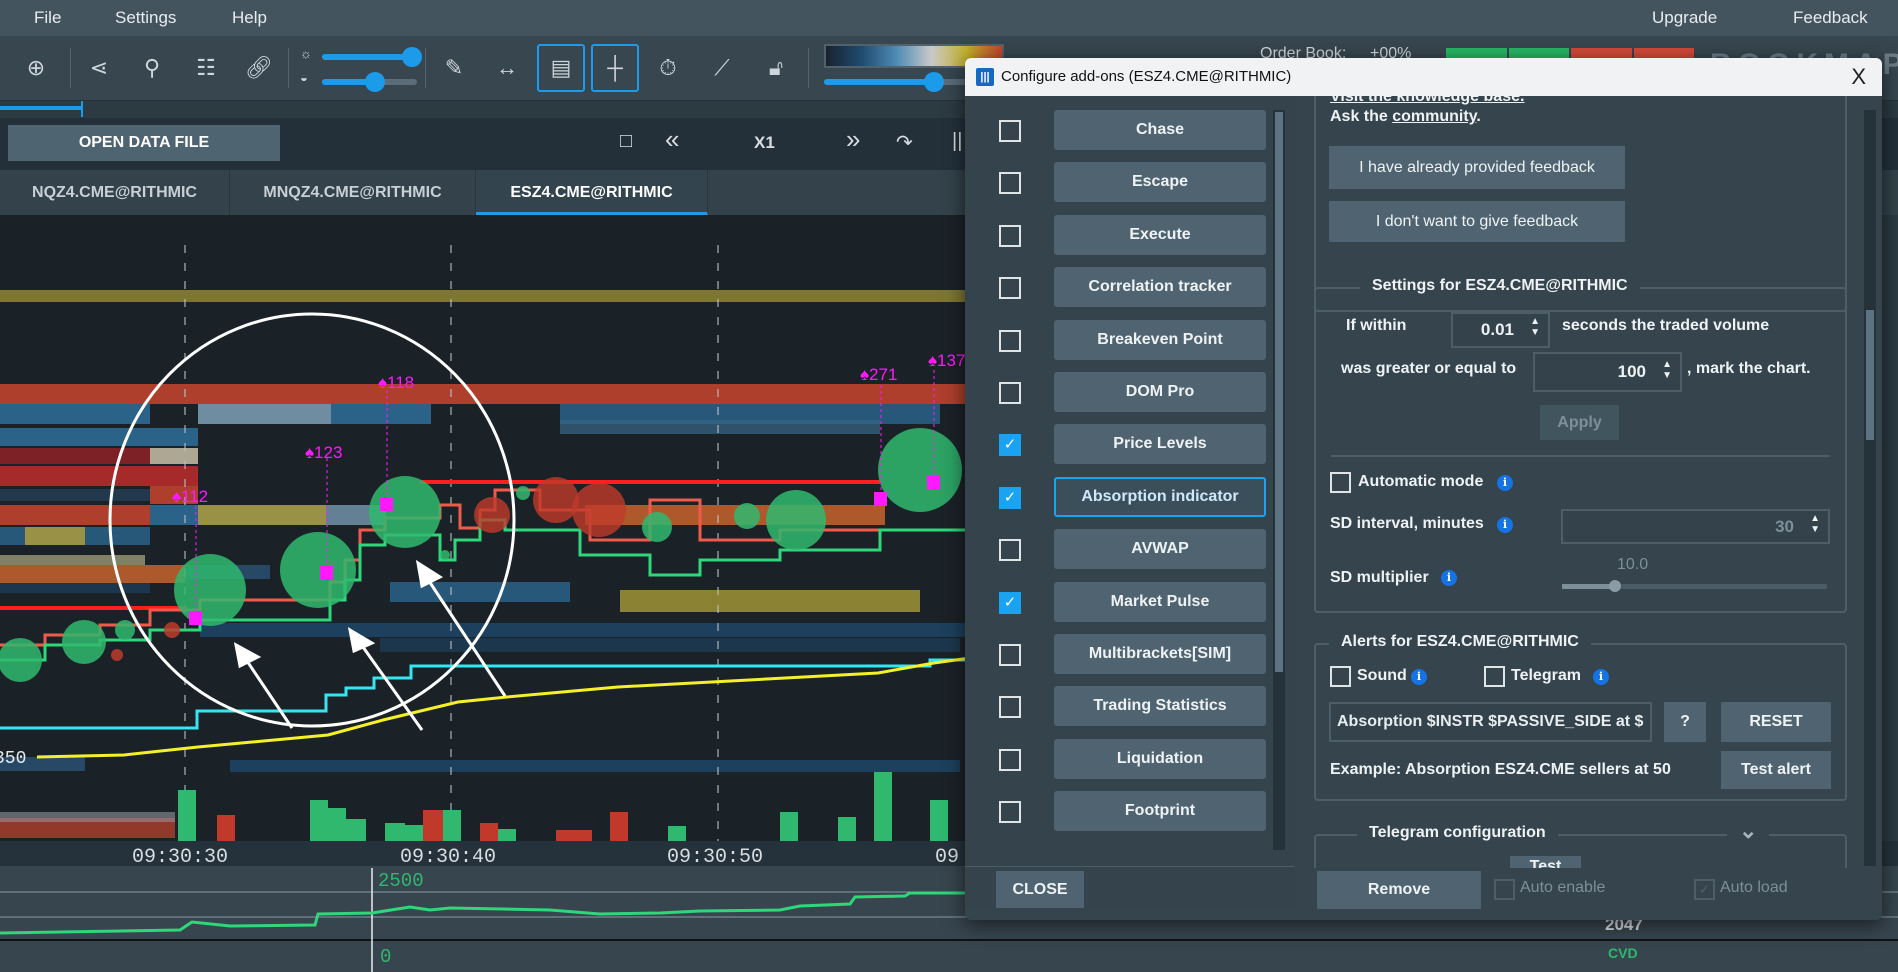 The image size is (1898, 972). Describe the element at coordinates (507, 68) in the screenshot. I see `measure-icon: ↔` at that location.